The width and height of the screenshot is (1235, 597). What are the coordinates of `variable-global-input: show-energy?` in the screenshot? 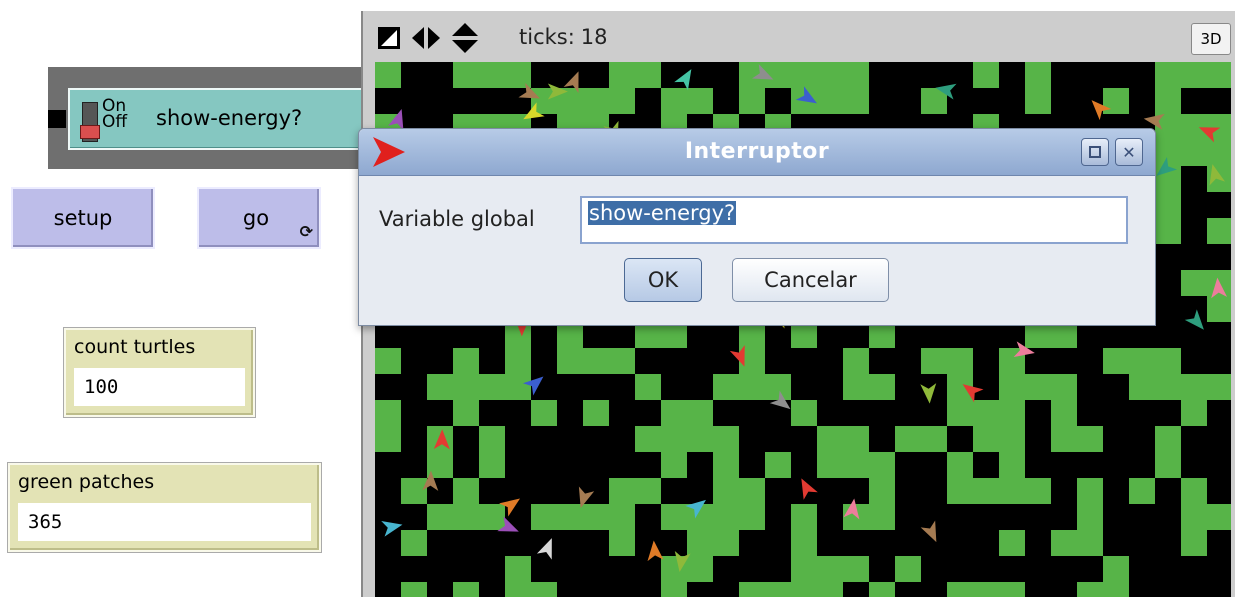 It's located at (854, 220).